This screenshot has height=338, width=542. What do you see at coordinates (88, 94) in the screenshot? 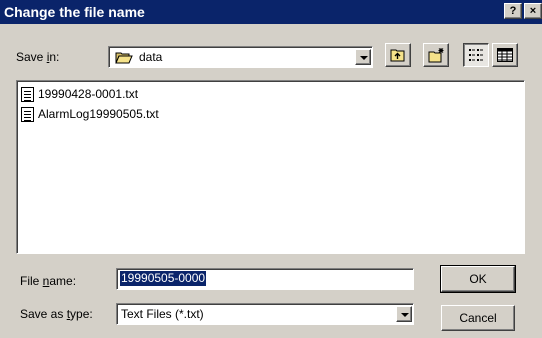
I see `file-item-label: 19990428-0001.txt` at bounding box center [88, 94].